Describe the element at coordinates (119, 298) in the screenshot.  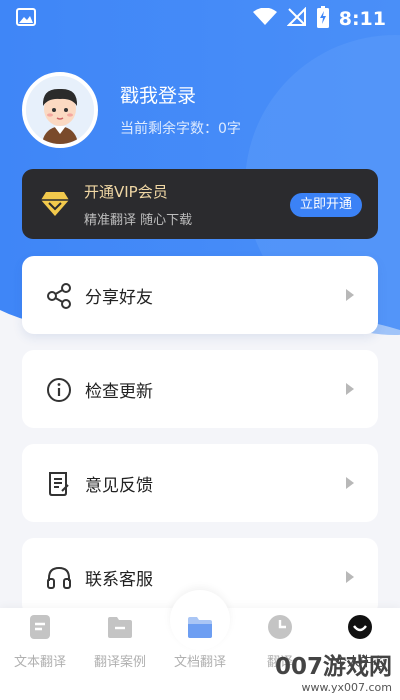
I see `menu-item-label: 分享好友` at that location.